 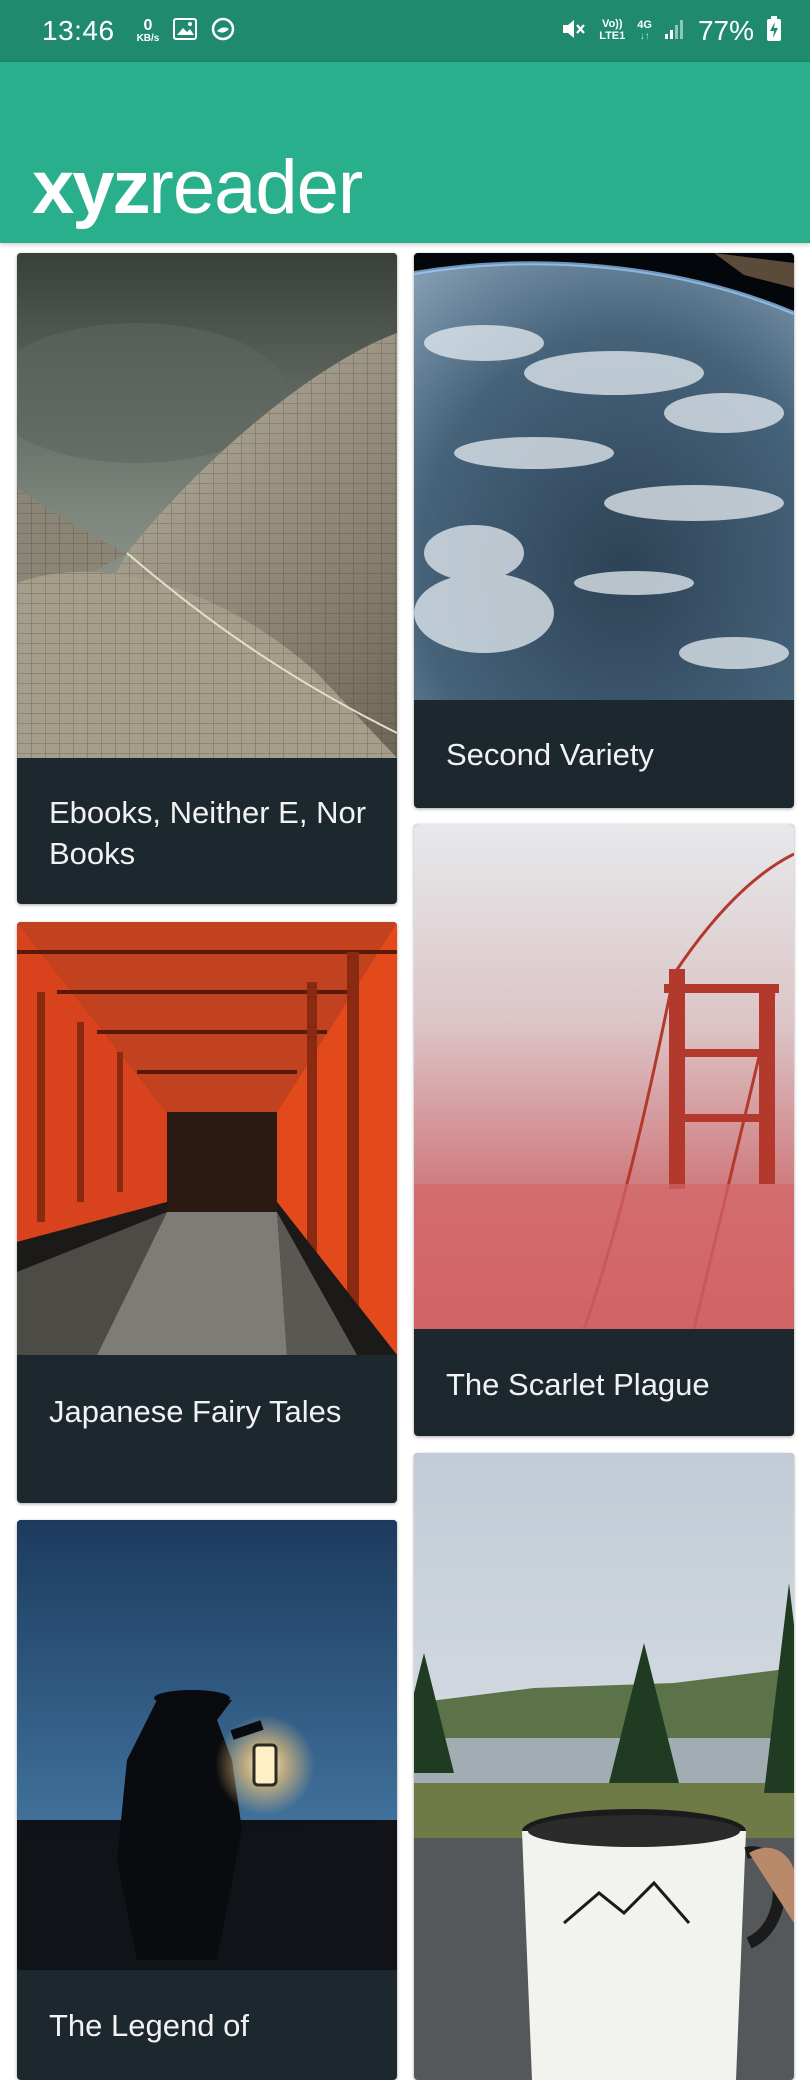 I want to click on logo-light-text: reader, so click(x=256, y=187).